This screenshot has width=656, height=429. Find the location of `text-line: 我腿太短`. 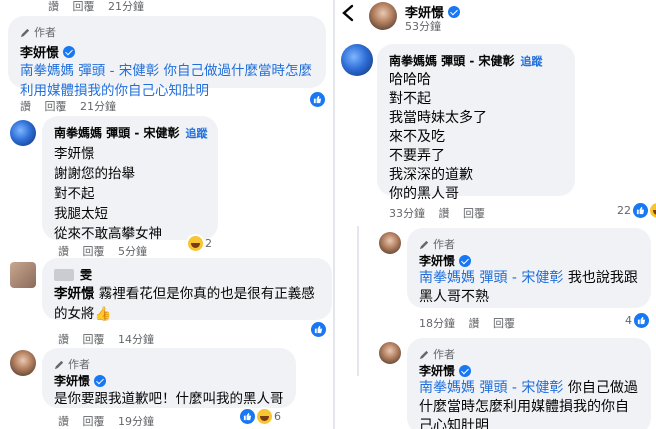

text-line: 我腿太短 is located at coordinates (81, 214).